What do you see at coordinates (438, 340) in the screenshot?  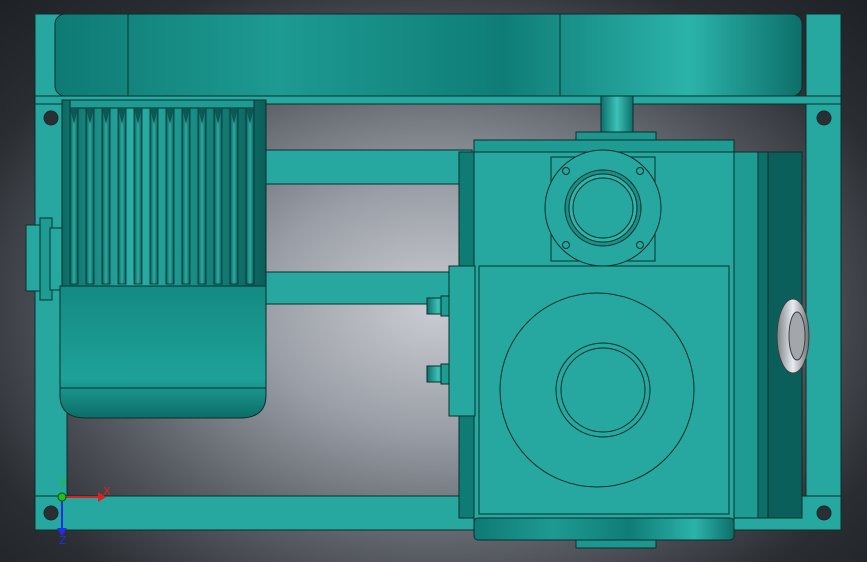 I see `port-fittings` at bounding box center [438, 340].